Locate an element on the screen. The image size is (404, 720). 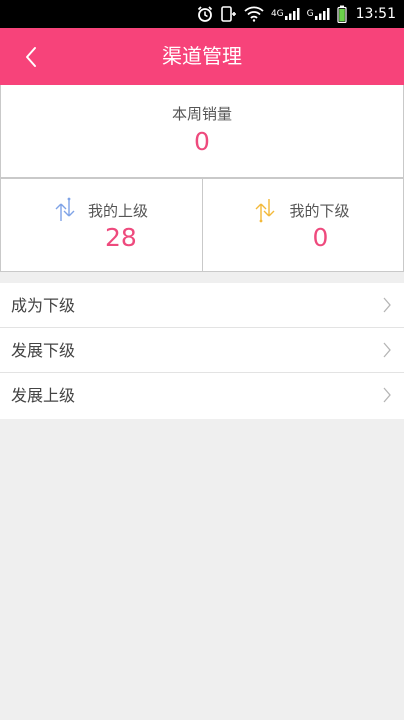
status-bar: 4G G 13:51 is located at coordinates (202, 14).